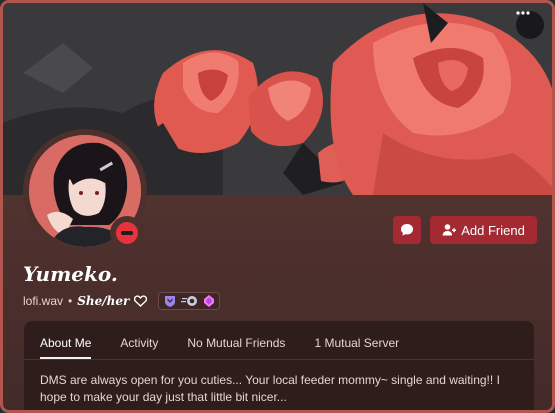 Image resolution: width=555 pixels, height=413 pixels. I want to click on tab-mutual-friends: No Mutual Friends, so click(236, 347).